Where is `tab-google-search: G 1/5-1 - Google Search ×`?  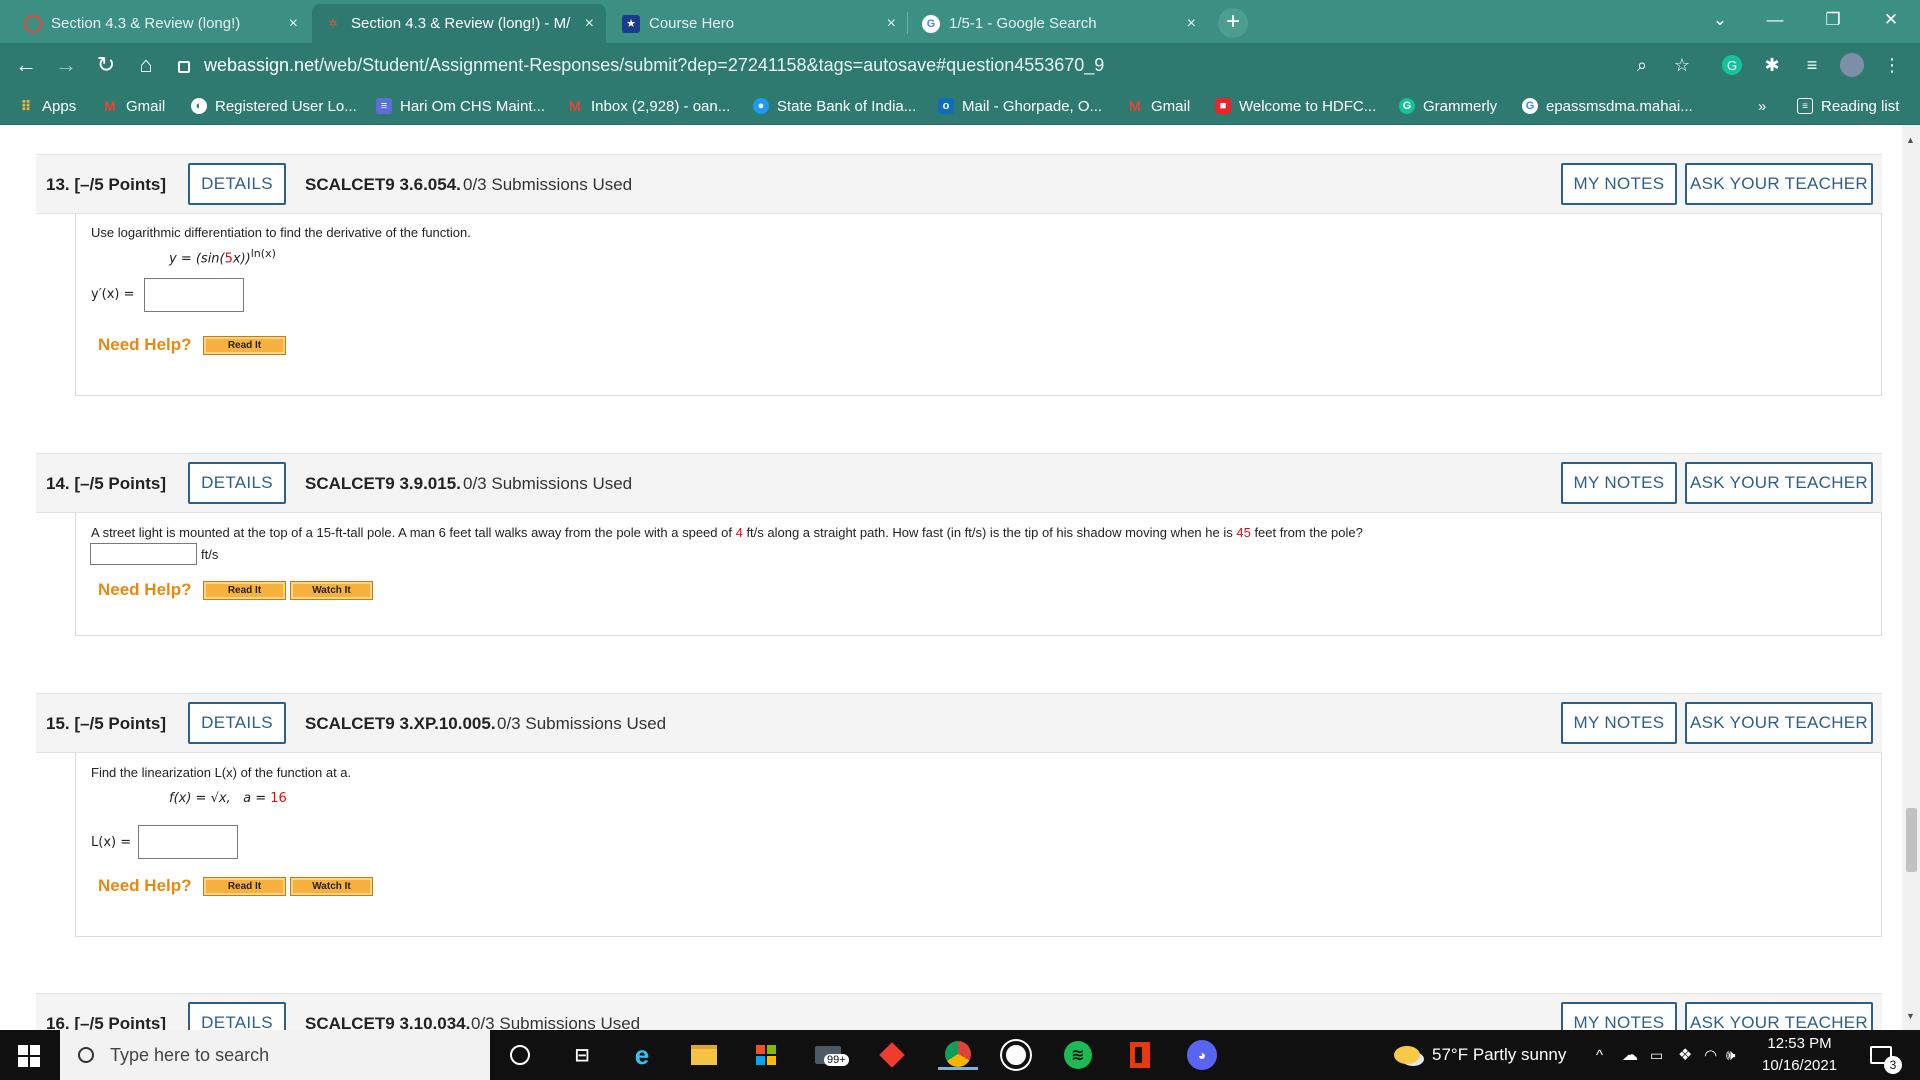
tab-google-search: G 1/5-1 - Google Search × is located at coordinates (1059, 23).